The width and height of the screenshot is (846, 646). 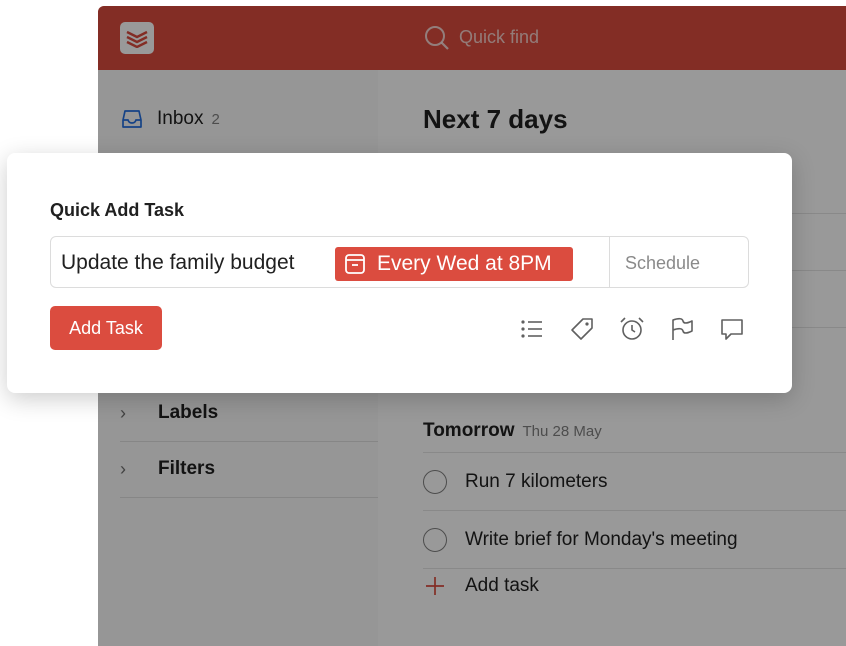 I want to click on dialog-title: Quick Add Task, so click(x=117, y=210).